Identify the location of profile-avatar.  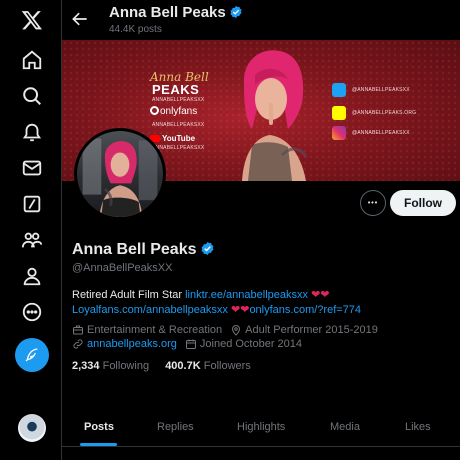
(120, 174).